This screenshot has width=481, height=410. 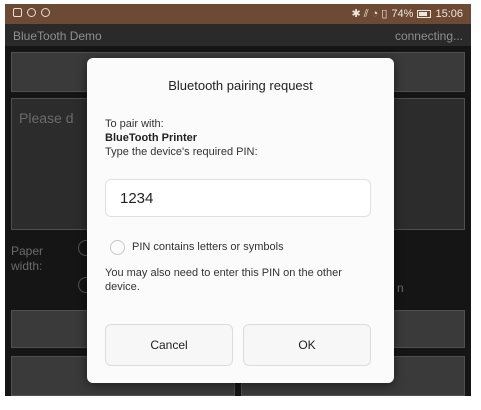 What do you see at coordinates (181, 152) in the screenshot?
I see `pin-instruction: Type the device's required PIN:` at bounding box center [181, 152].